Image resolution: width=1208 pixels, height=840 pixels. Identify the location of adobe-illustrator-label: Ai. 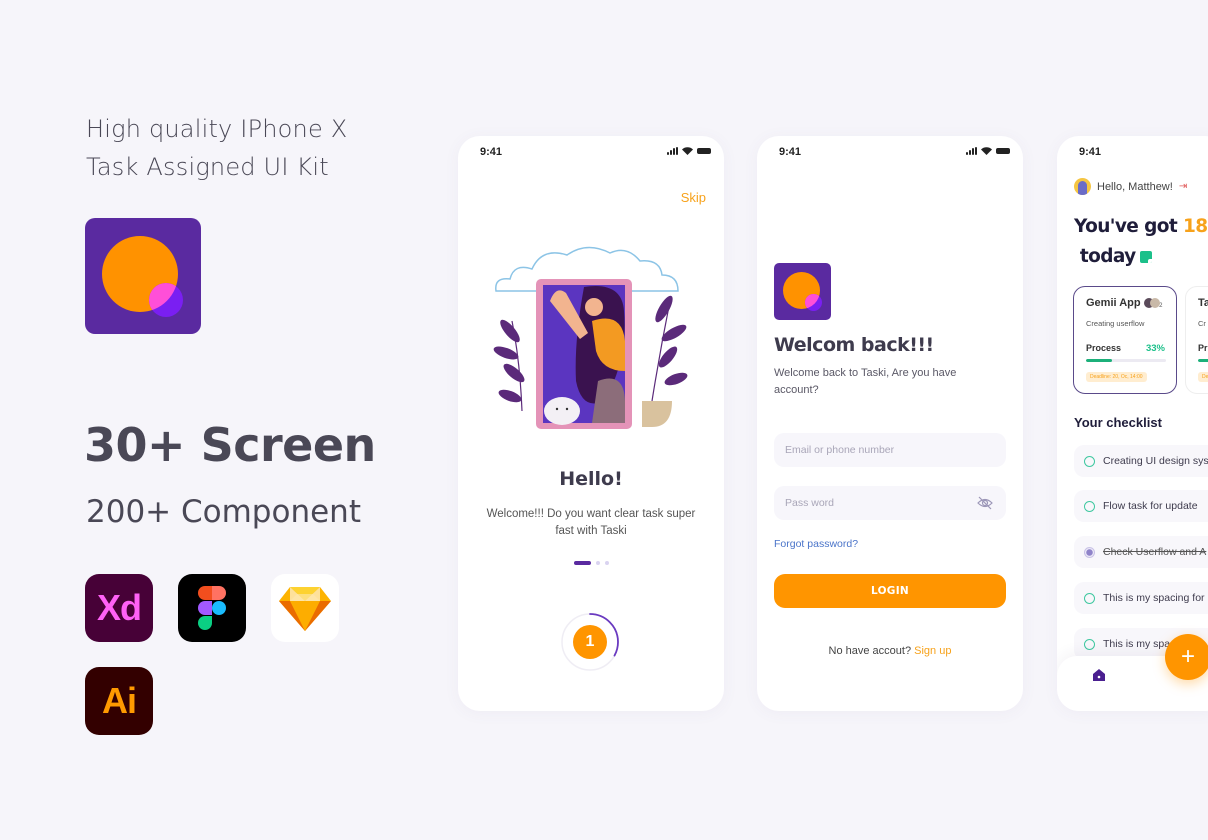
(119, 700).